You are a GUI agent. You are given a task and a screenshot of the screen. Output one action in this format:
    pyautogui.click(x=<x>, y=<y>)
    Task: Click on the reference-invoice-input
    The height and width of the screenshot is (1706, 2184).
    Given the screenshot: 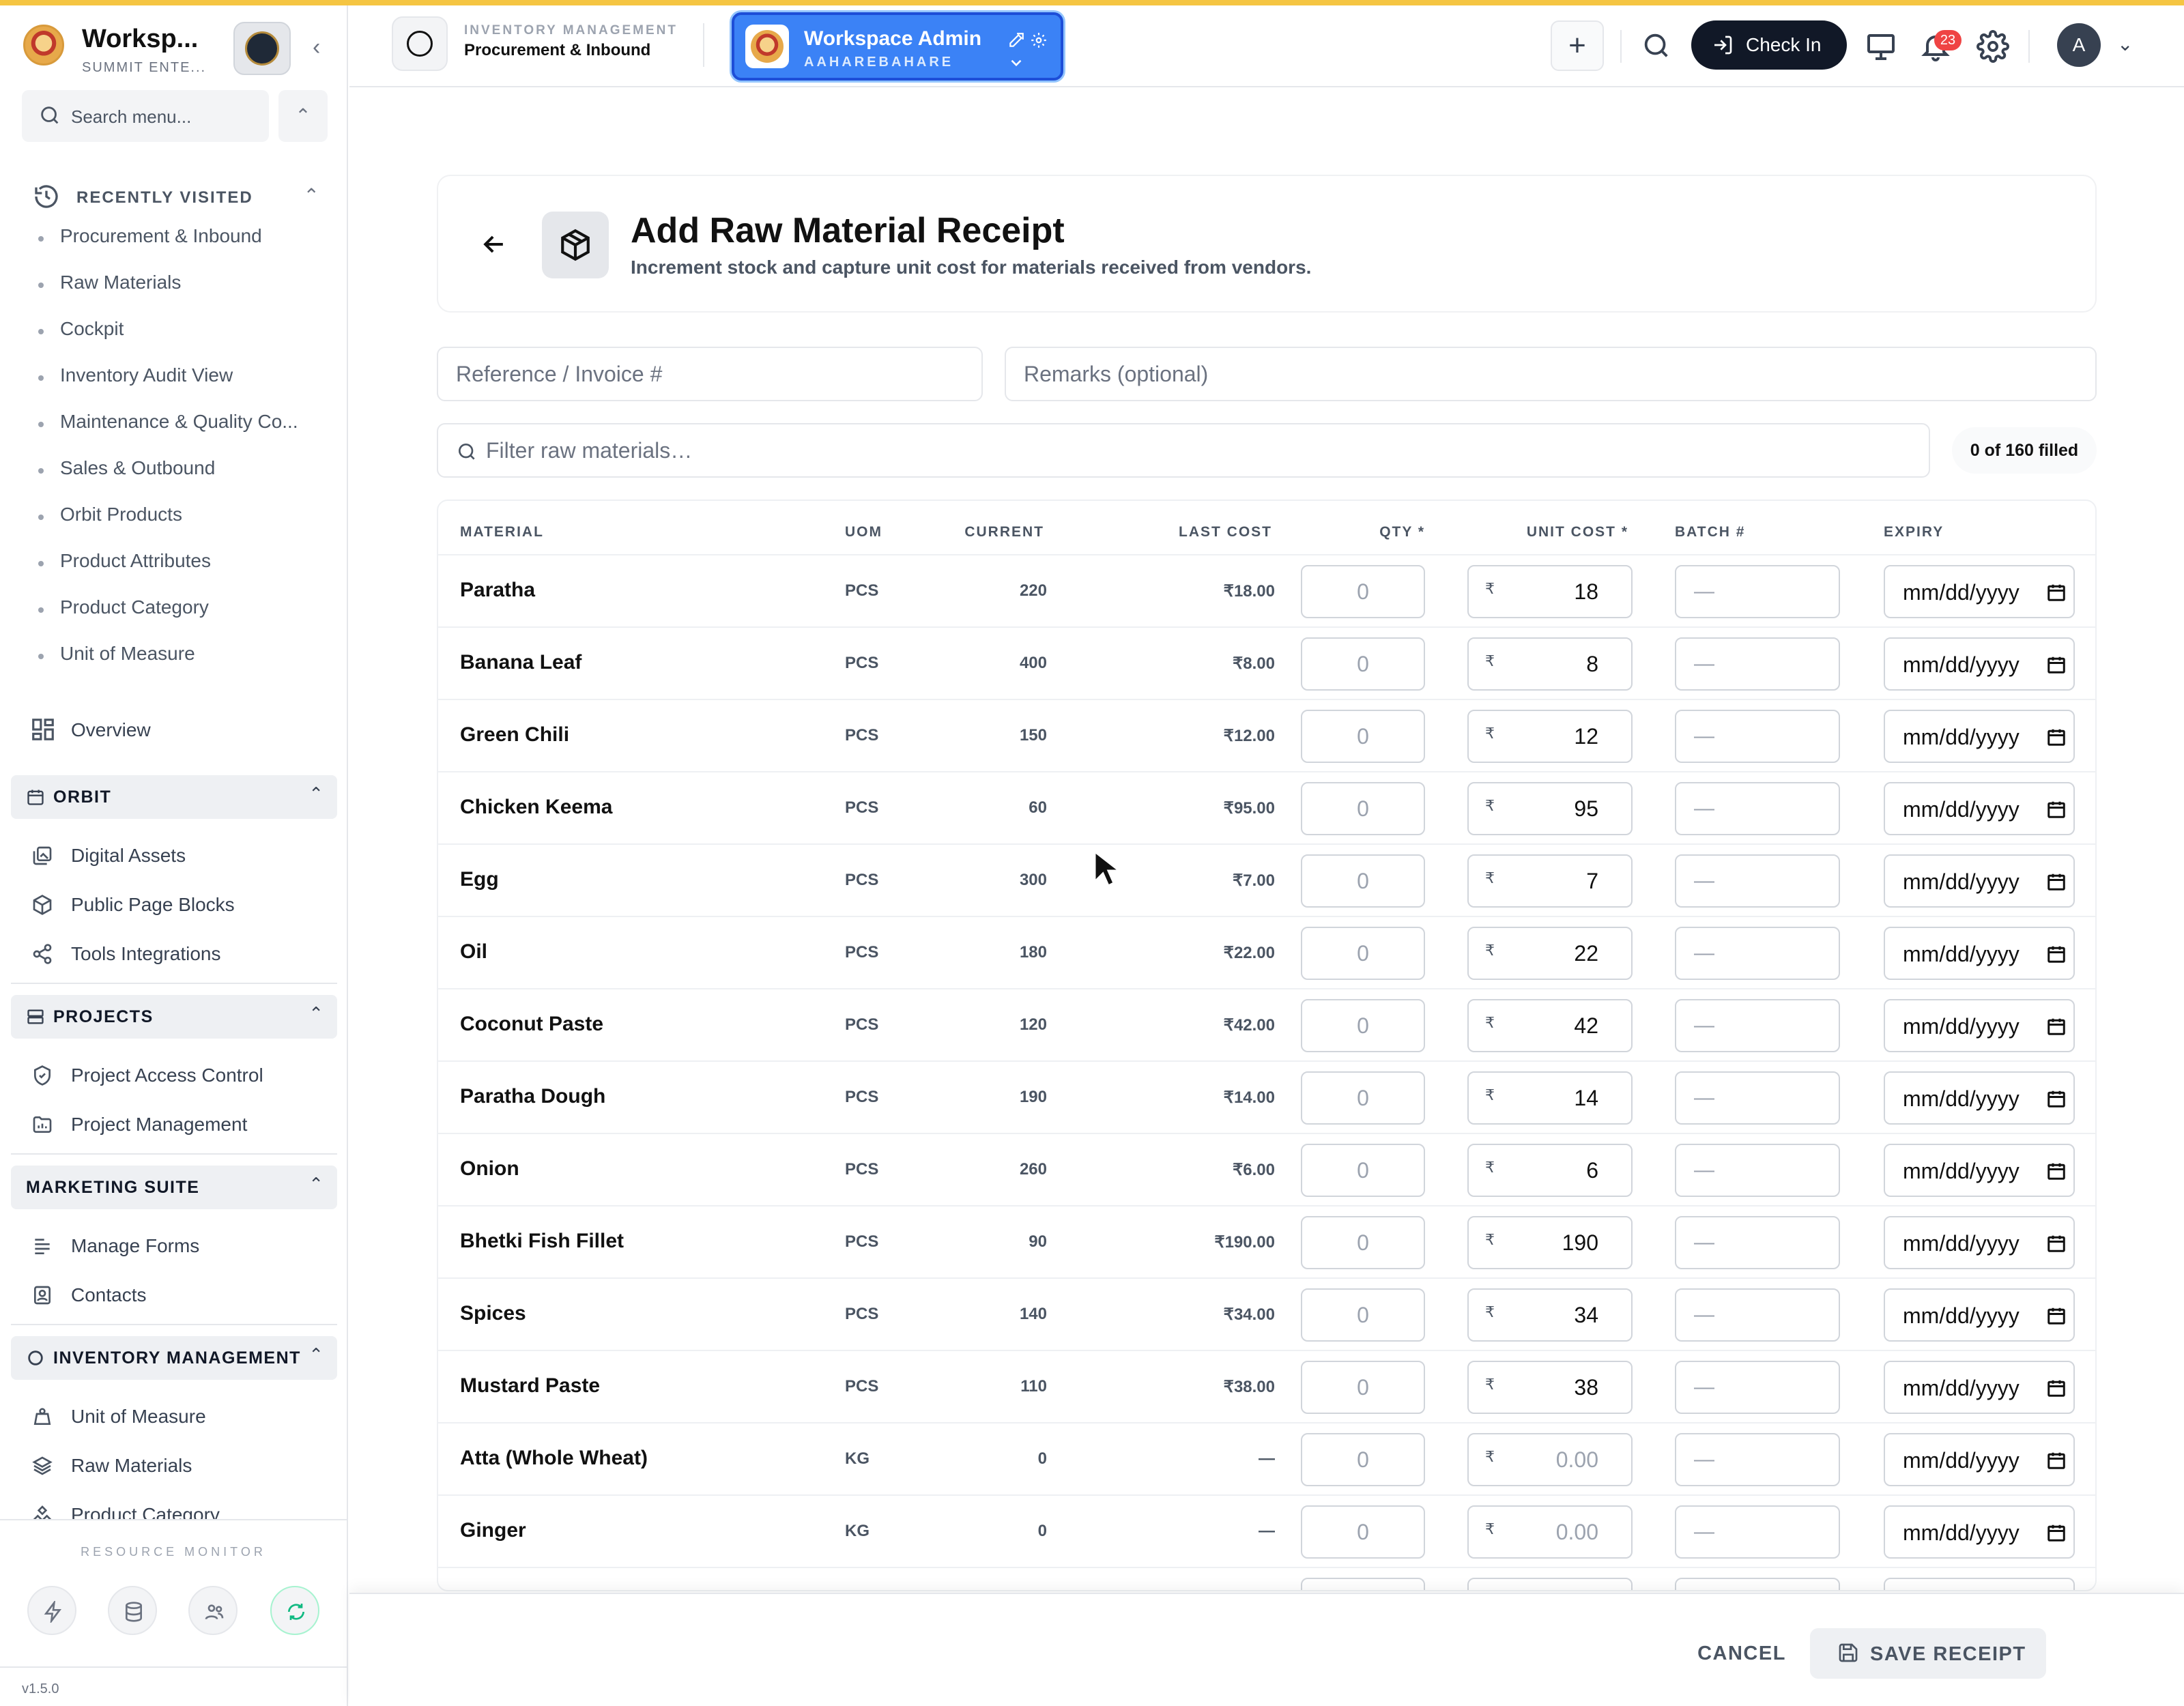 What is the action you would take?
    pyautogui.click(x=710, y=374)
    